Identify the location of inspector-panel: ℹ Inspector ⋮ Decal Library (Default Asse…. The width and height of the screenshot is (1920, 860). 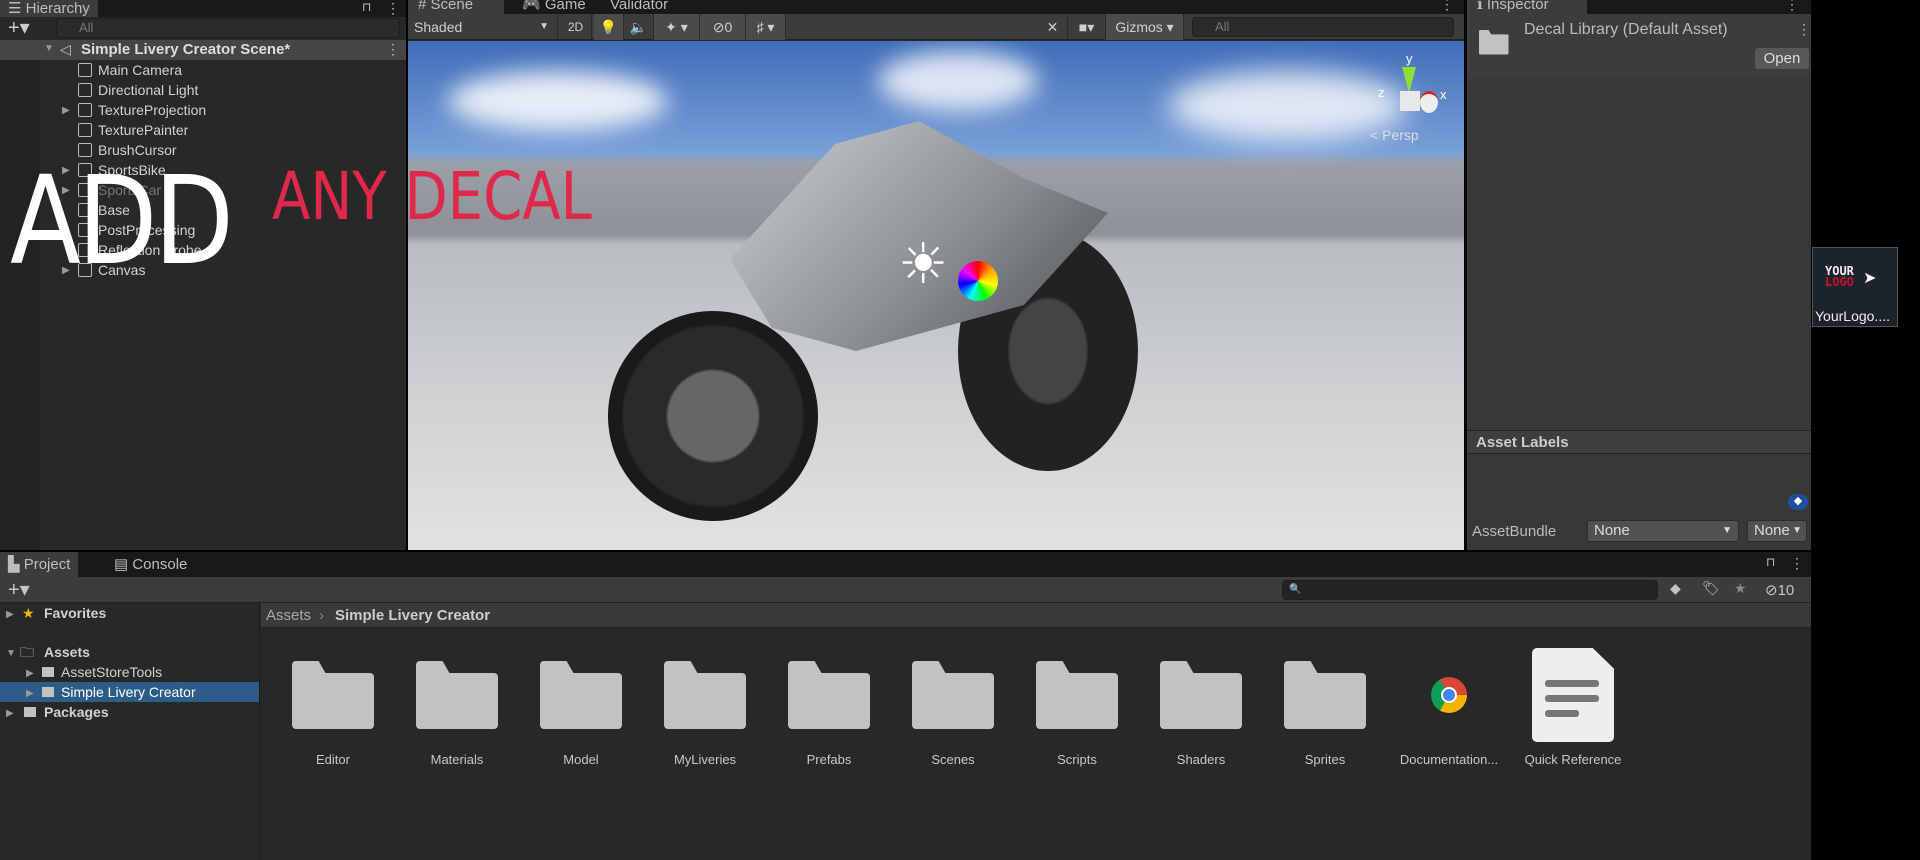
(1639, 275).